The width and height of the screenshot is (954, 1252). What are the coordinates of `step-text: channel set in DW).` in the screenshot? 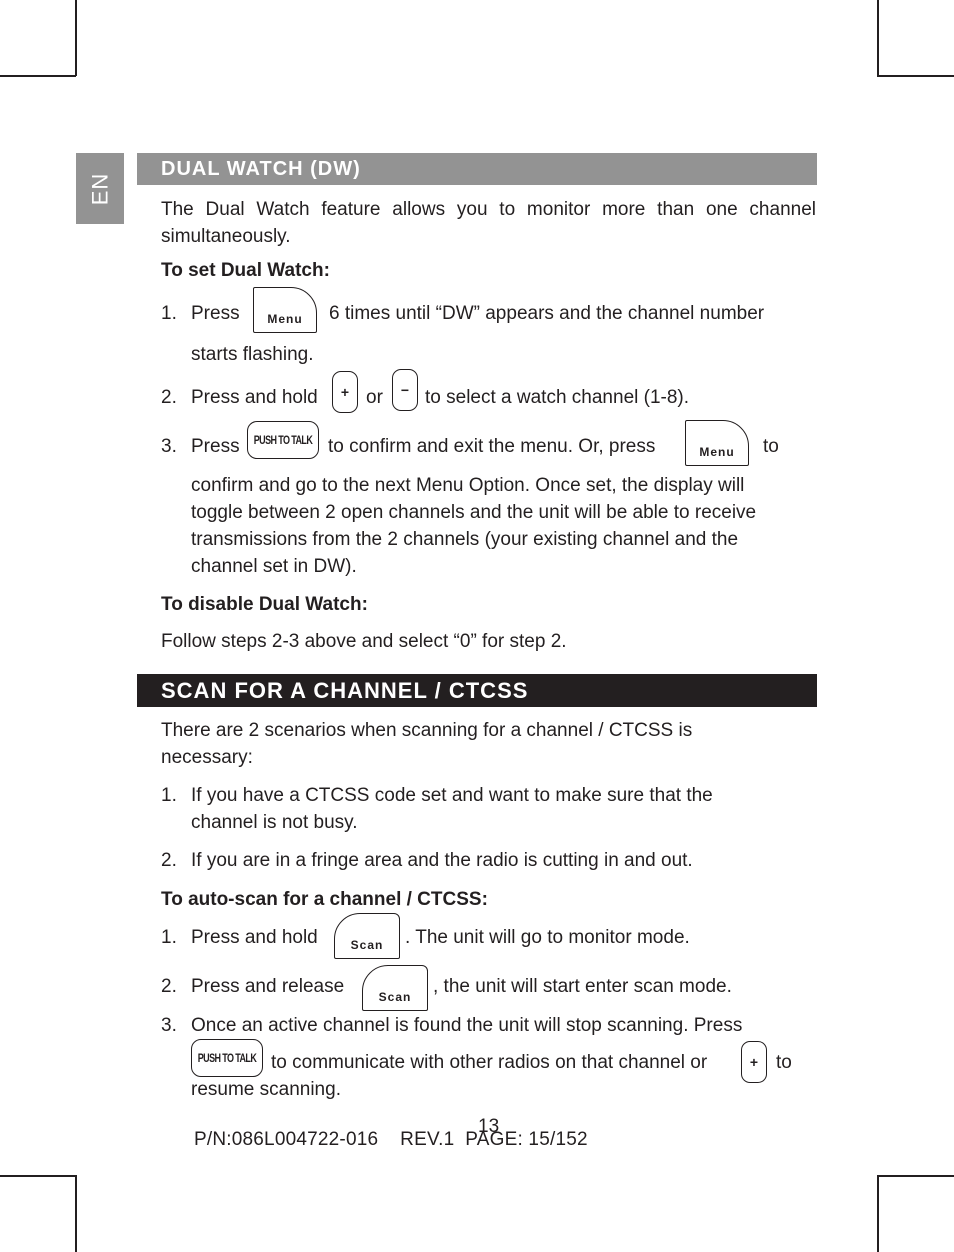 It's located at (274, 566).